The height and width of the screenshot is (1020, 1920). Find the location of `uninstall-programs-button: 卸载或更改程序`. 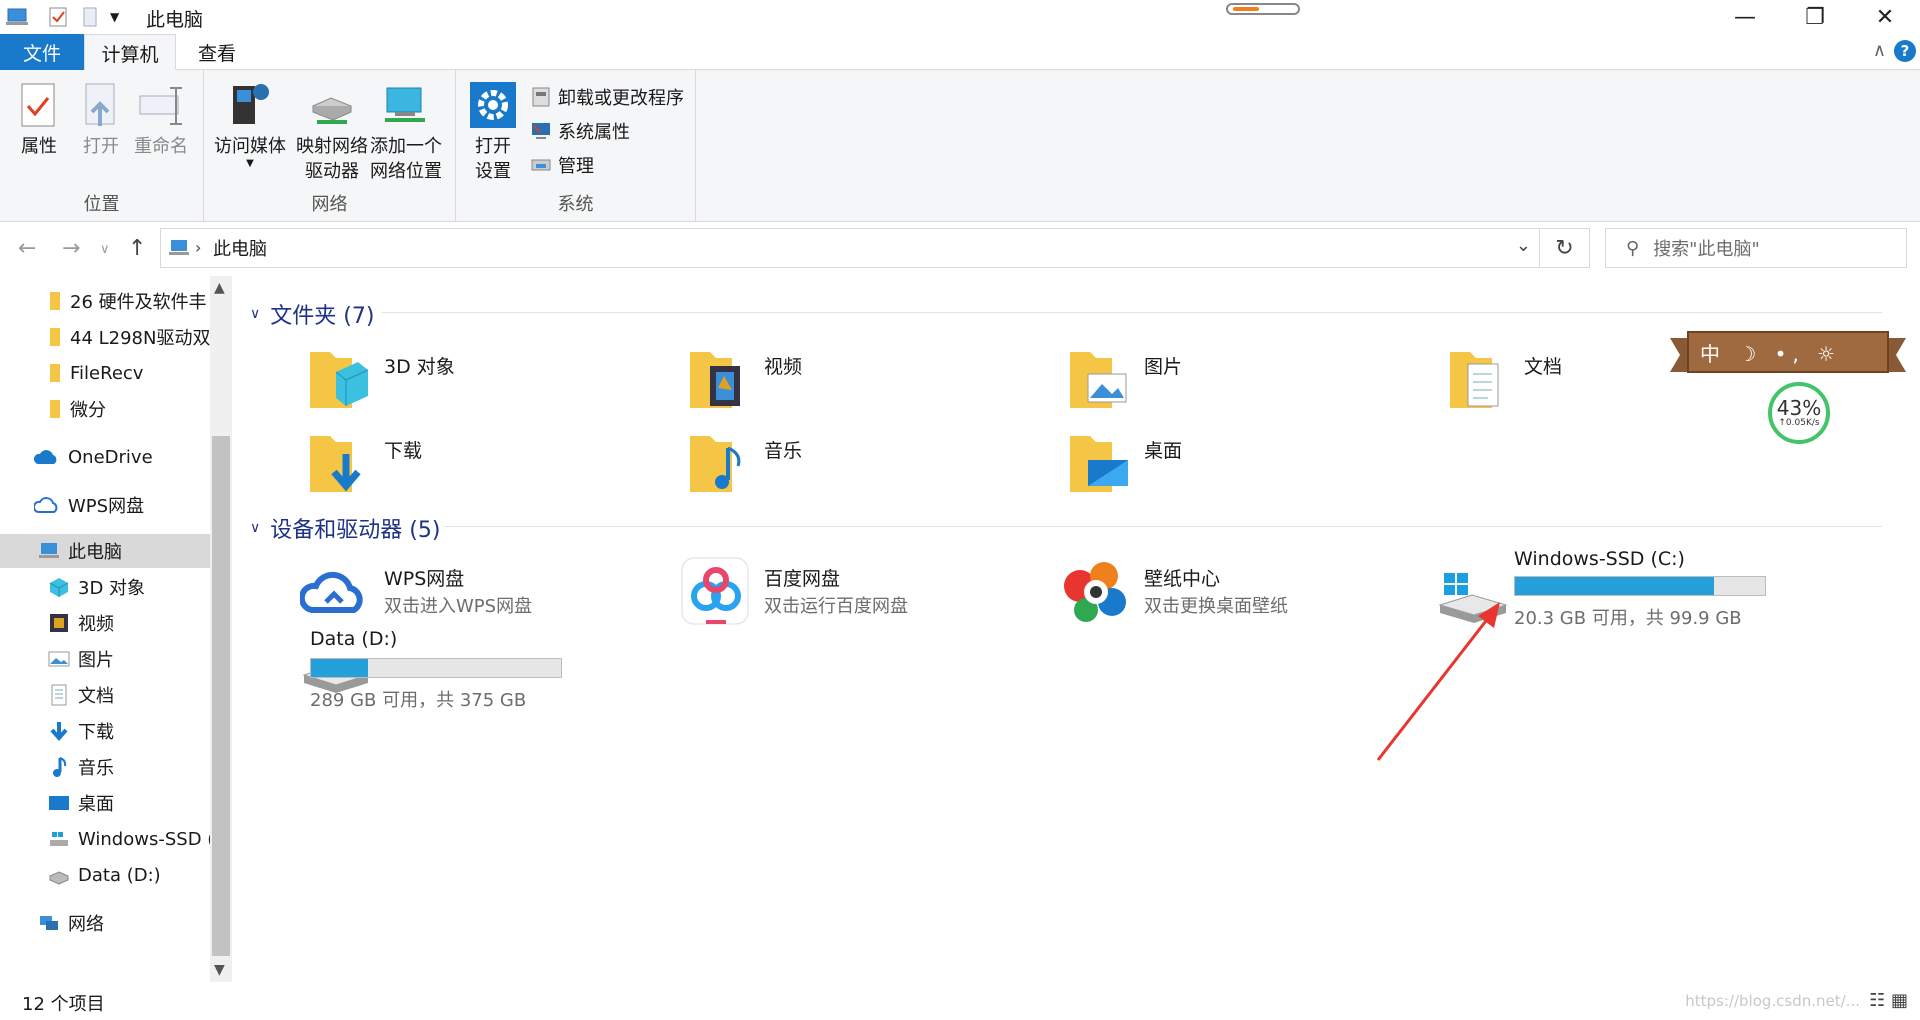

uninstall-programs-button: 卸载或更改程序 is located at coordinates (607, 97).